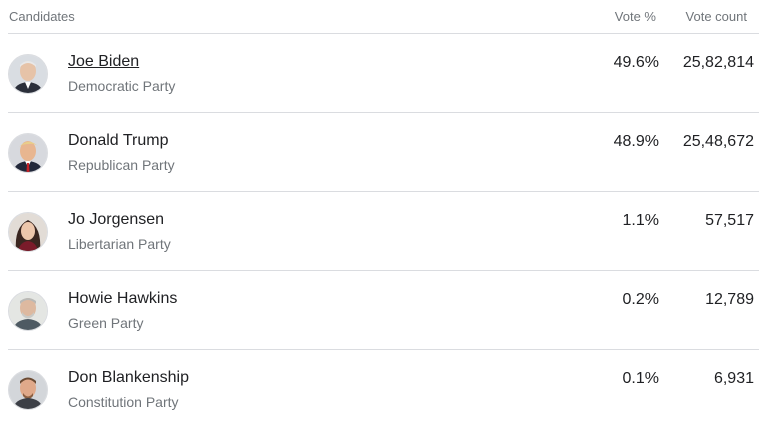 Image resolution: width=759 pixels, height=428 pixels. What do you see at coordinates (383, 17) in the screenshot?
I see `table-header: Candidates Vote % Vote count` at bounding box center [383, 17].